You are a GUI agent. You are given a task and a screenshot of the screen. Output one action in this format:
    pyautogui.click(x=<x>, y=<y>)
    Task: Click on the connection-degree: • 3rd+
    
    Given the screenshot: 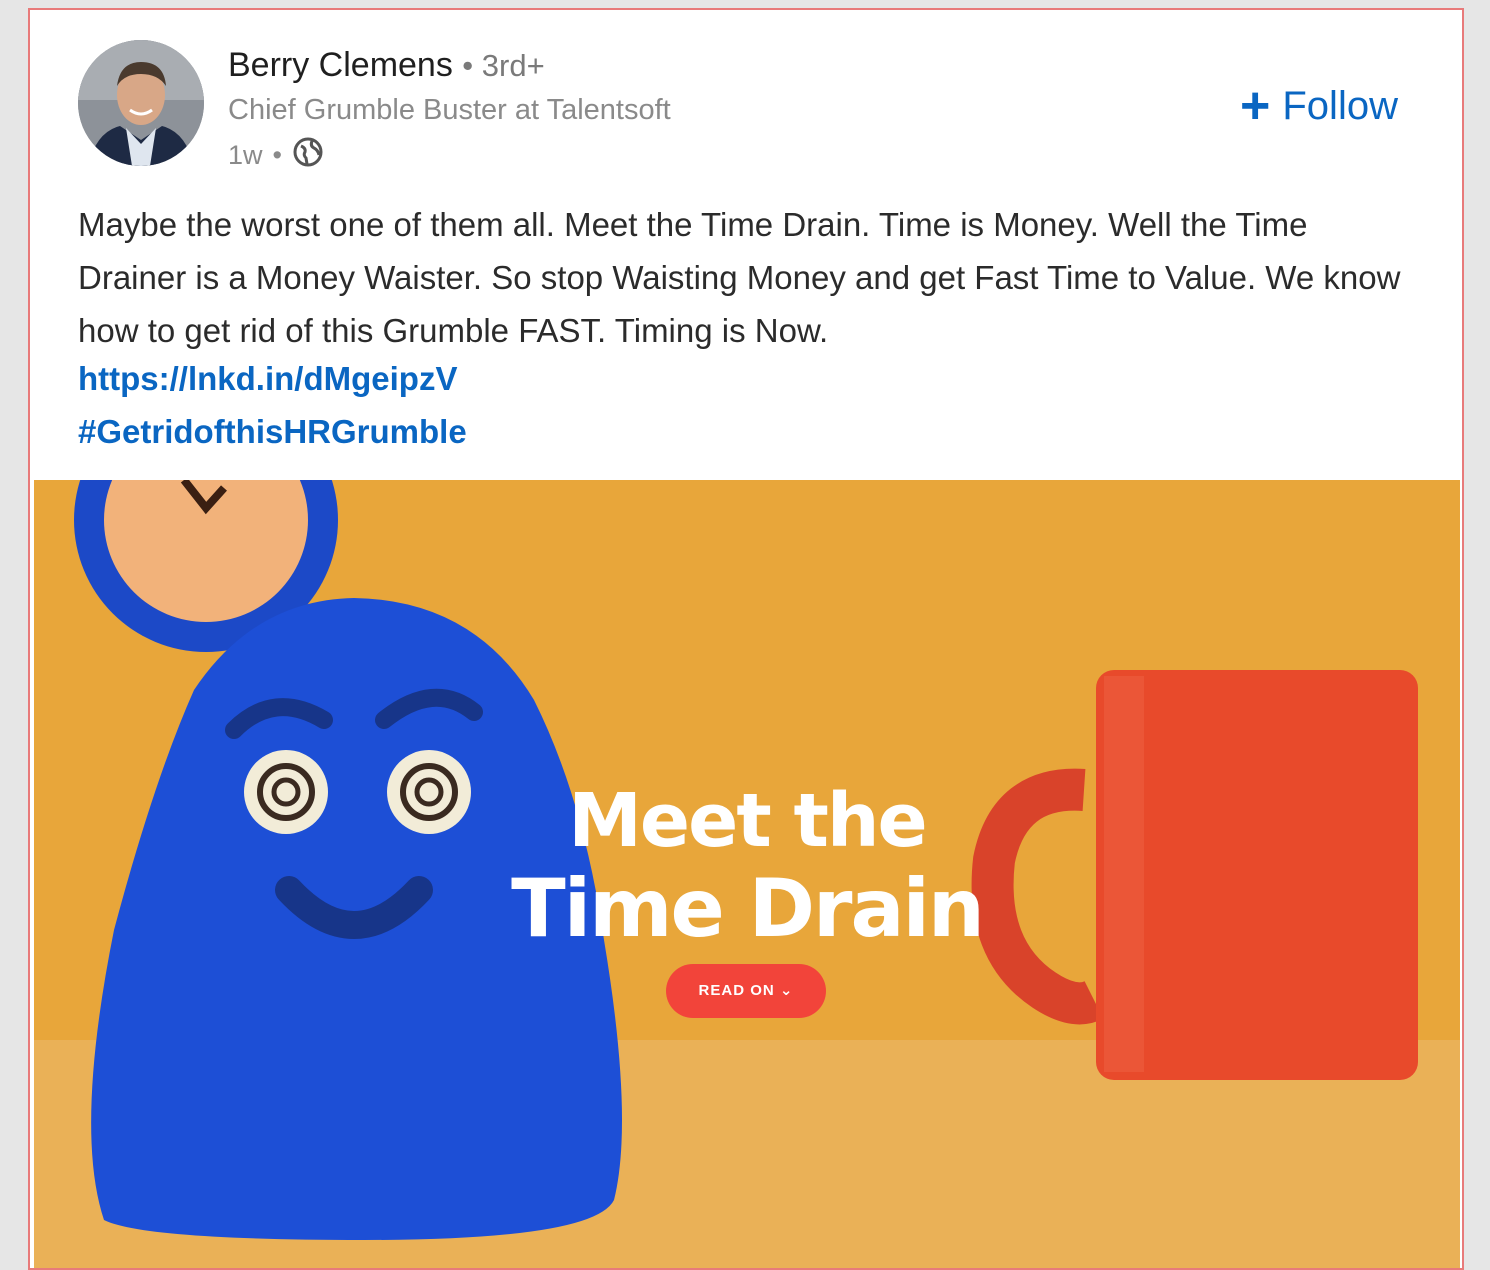 What is the action you would take?
    pyautogui.click(x=503, y=65)
    